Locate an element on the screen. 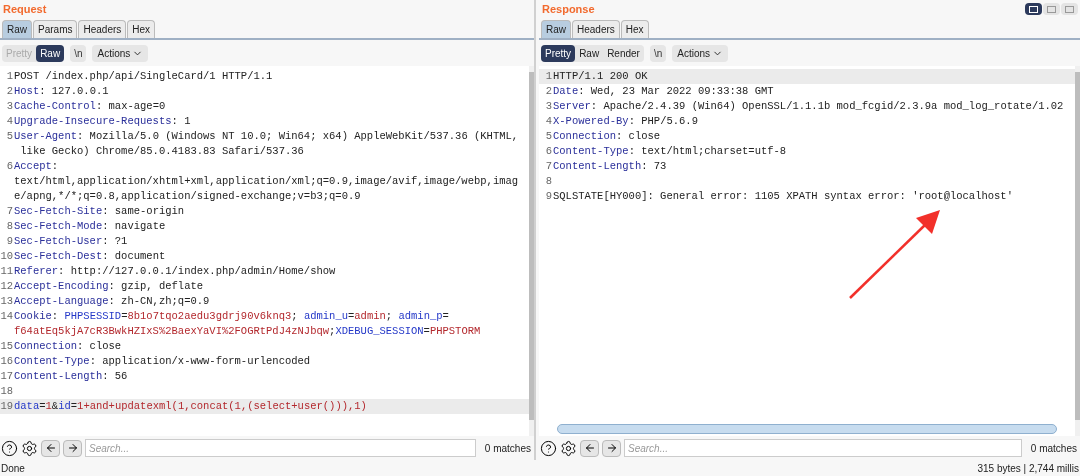 This screenshot has height=476, width=1080. code-line: Content-Length: 56 is located at coordinates (71, 376).